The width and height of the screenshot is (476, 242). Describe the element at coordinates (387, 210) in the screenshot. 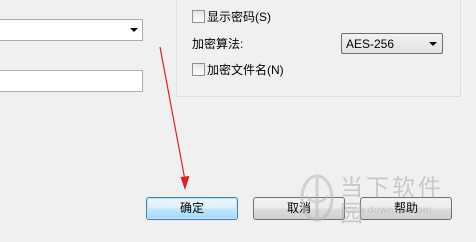

I see `watermark-url: www.downxia.com` at that location.